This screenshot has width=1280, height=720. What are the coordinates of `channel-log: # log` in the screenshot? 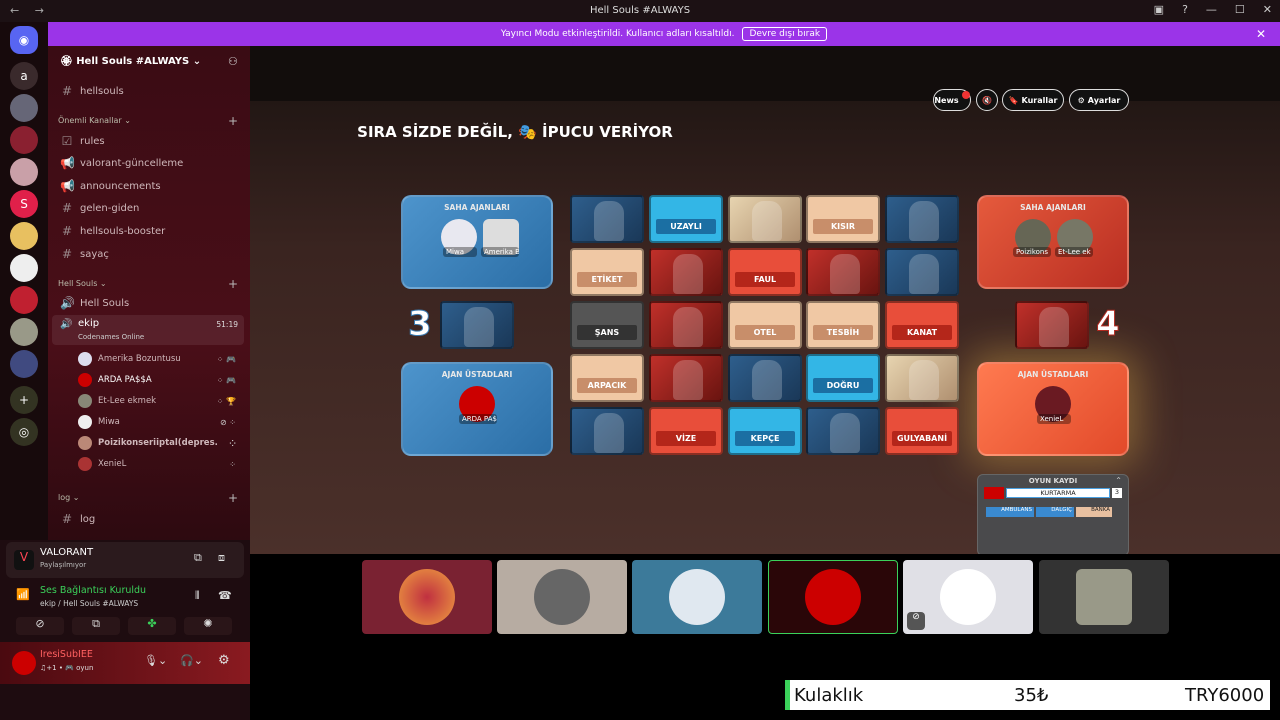 It's located at (77, 519).